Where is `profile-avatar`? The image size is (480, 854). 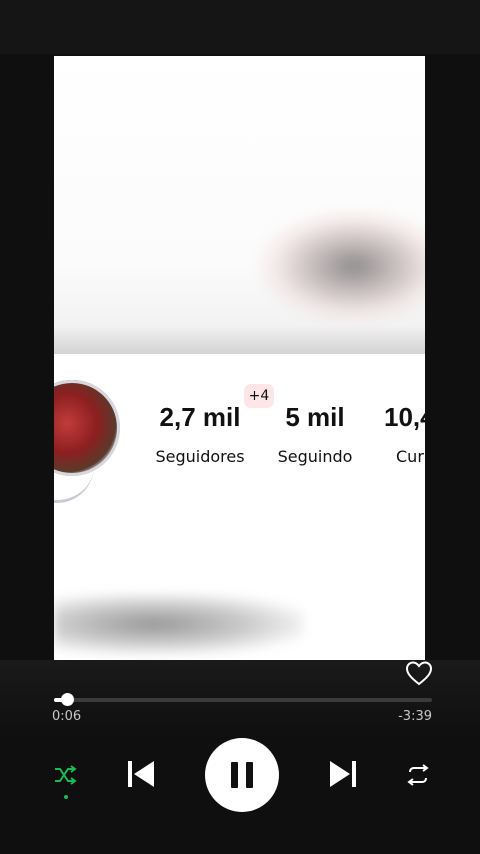
profile-avatar is located at coordinates (87, 441).